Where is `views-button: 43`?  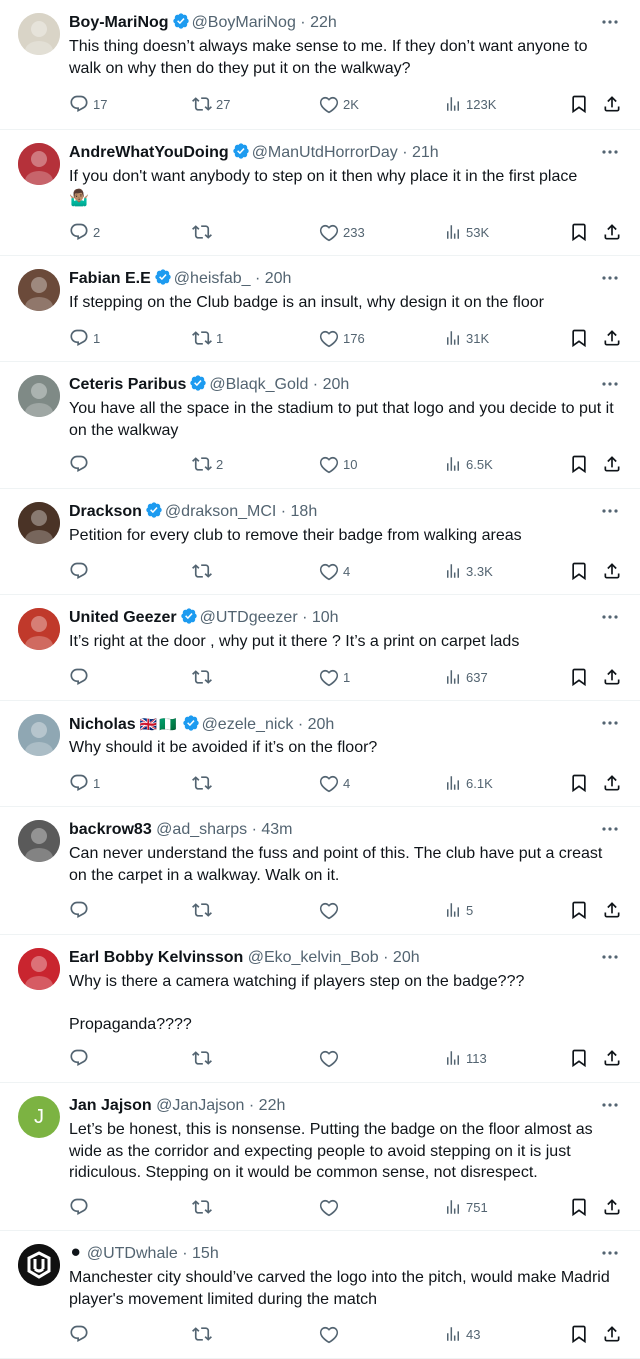 views-button: 43 is located at coordinates (462, 1334).